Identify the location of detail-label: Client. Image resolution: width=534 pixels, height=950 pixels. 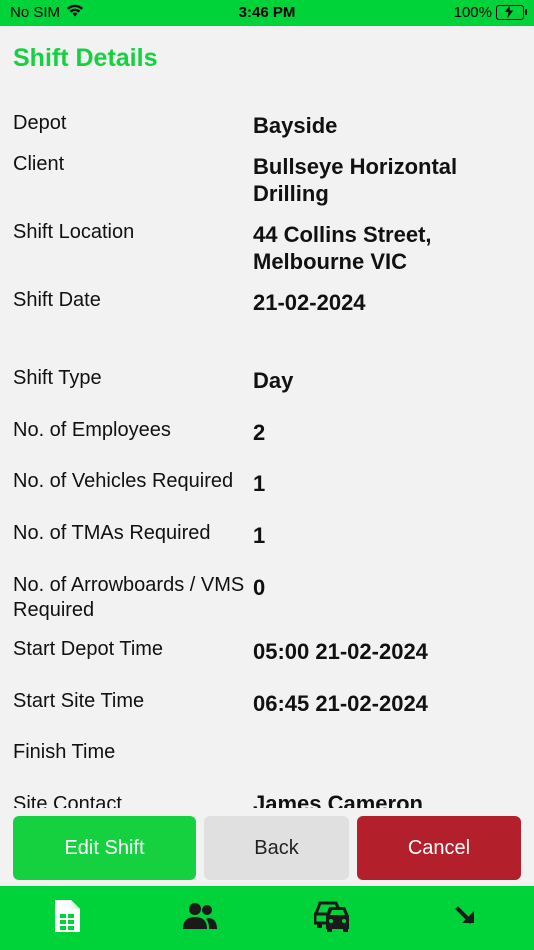
(39, 164).